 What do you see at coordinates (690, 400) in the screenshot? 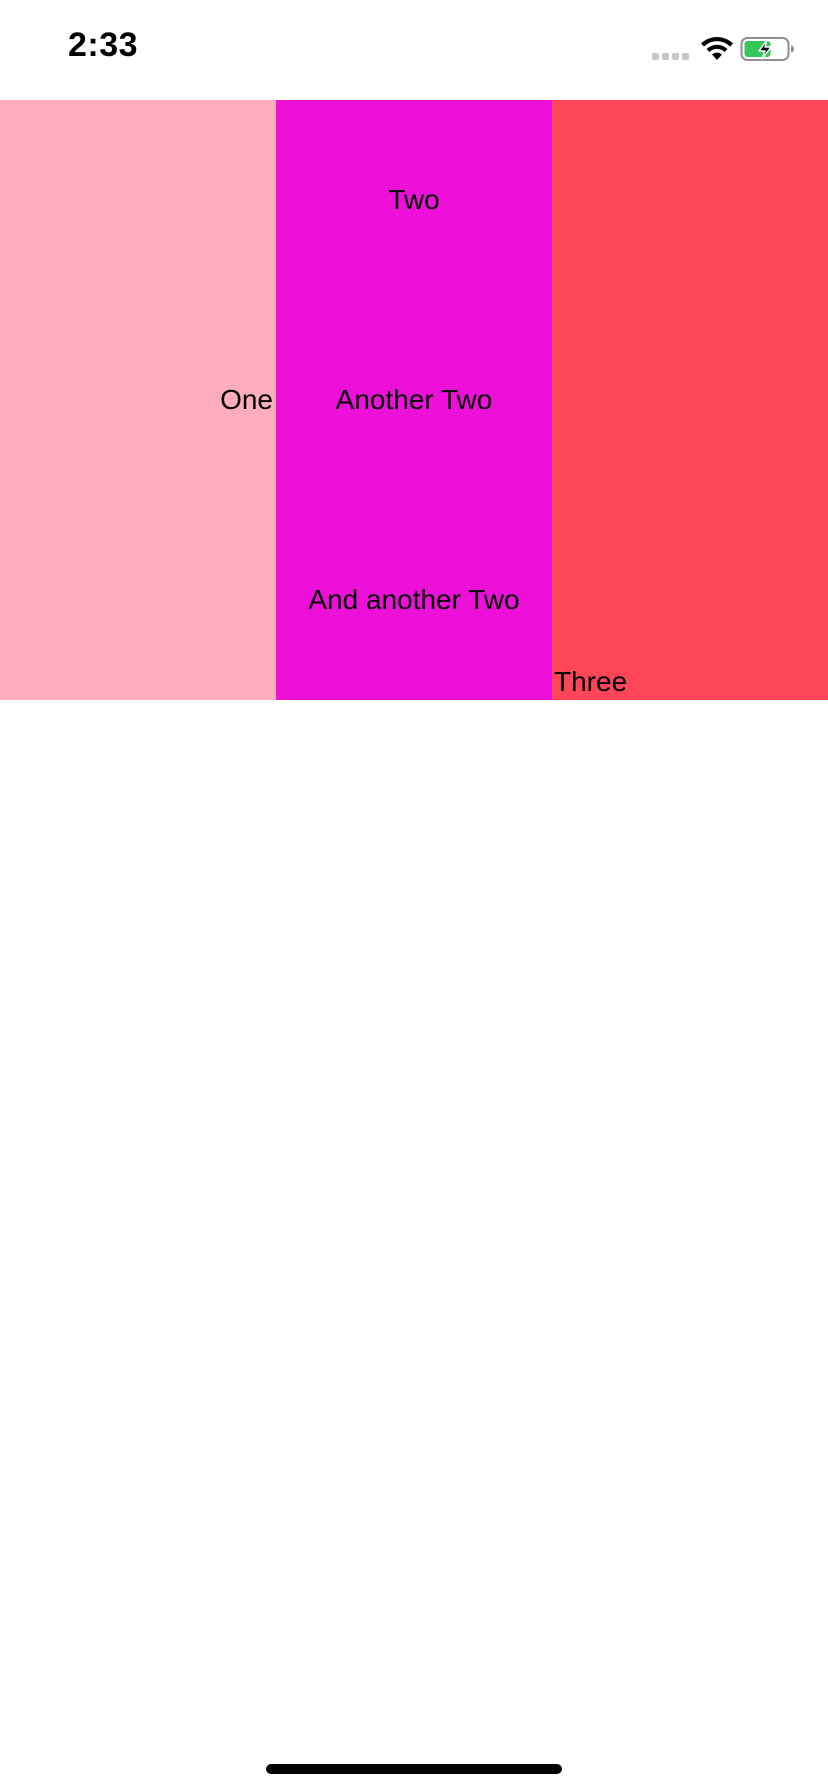
I see `column-three: Three` at bounding box center [690, 400].